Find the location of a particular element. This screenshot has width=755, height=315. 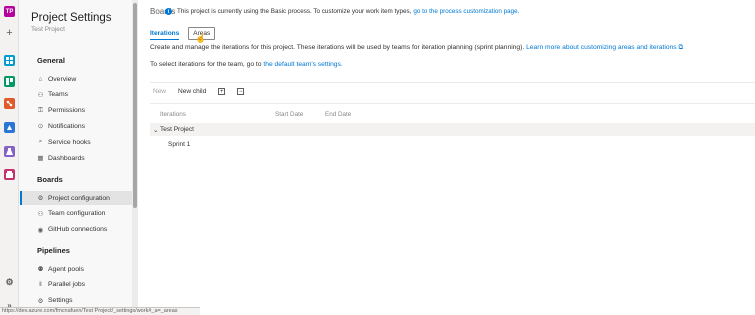

sidebar-item-settings: ⚙ Settings is located at coordinates (76, 301).